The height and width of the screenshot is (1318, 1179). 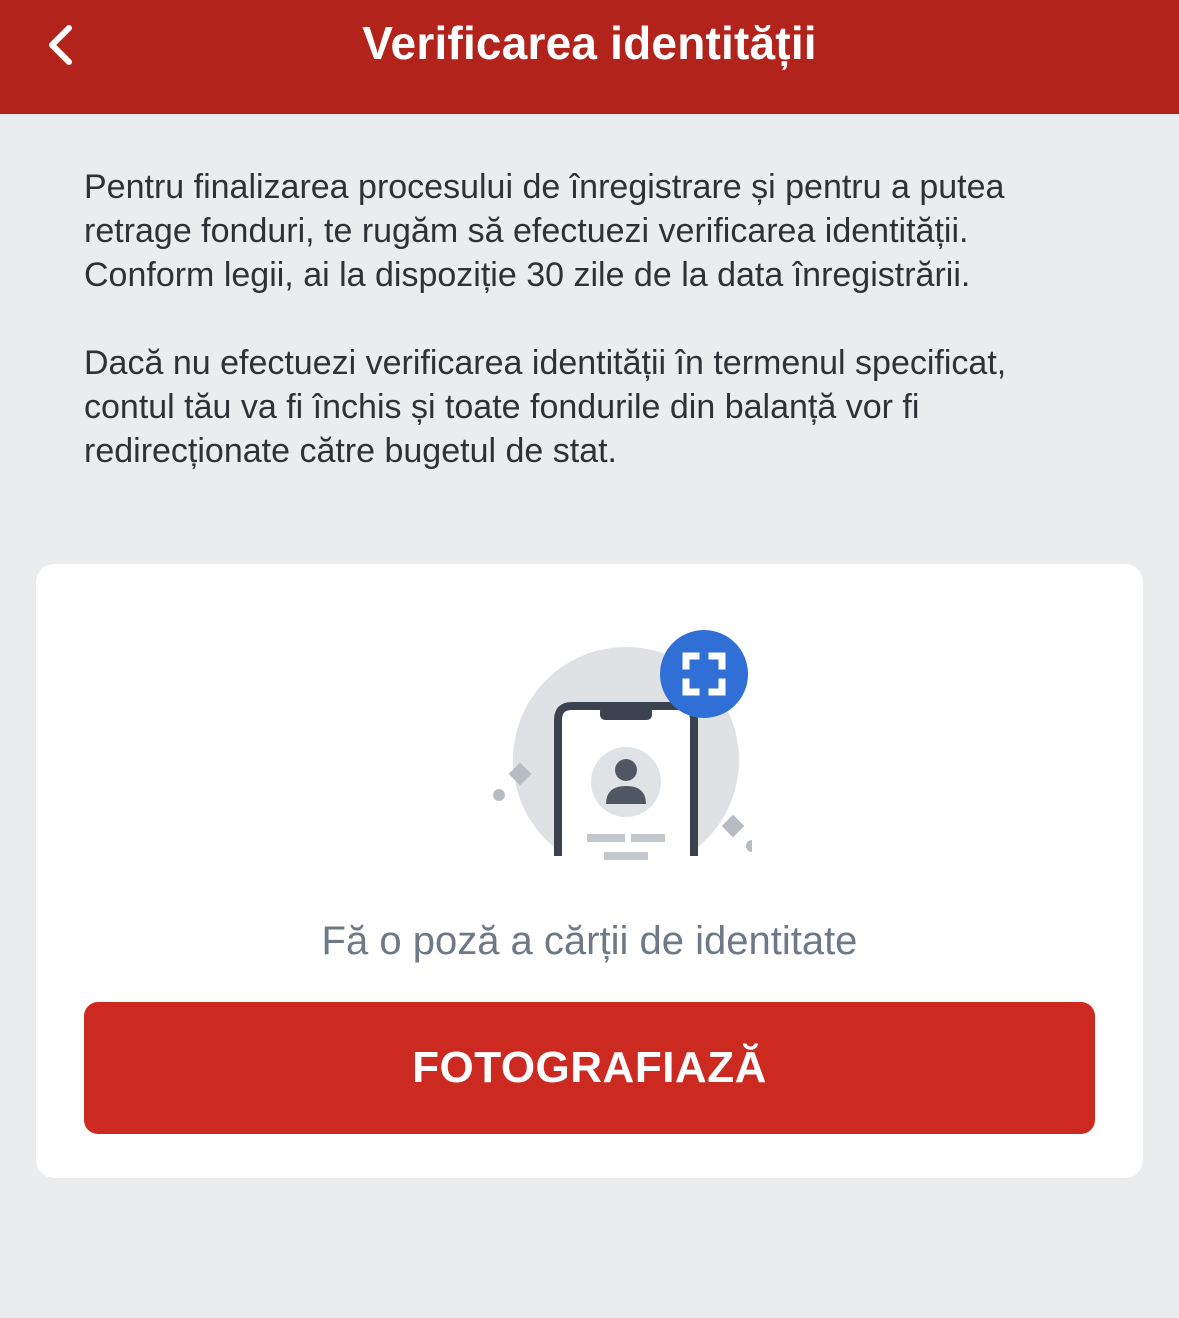 I want to click on card-caption: Fă o poză a cărții de identitate, so click(x=589, y=941).